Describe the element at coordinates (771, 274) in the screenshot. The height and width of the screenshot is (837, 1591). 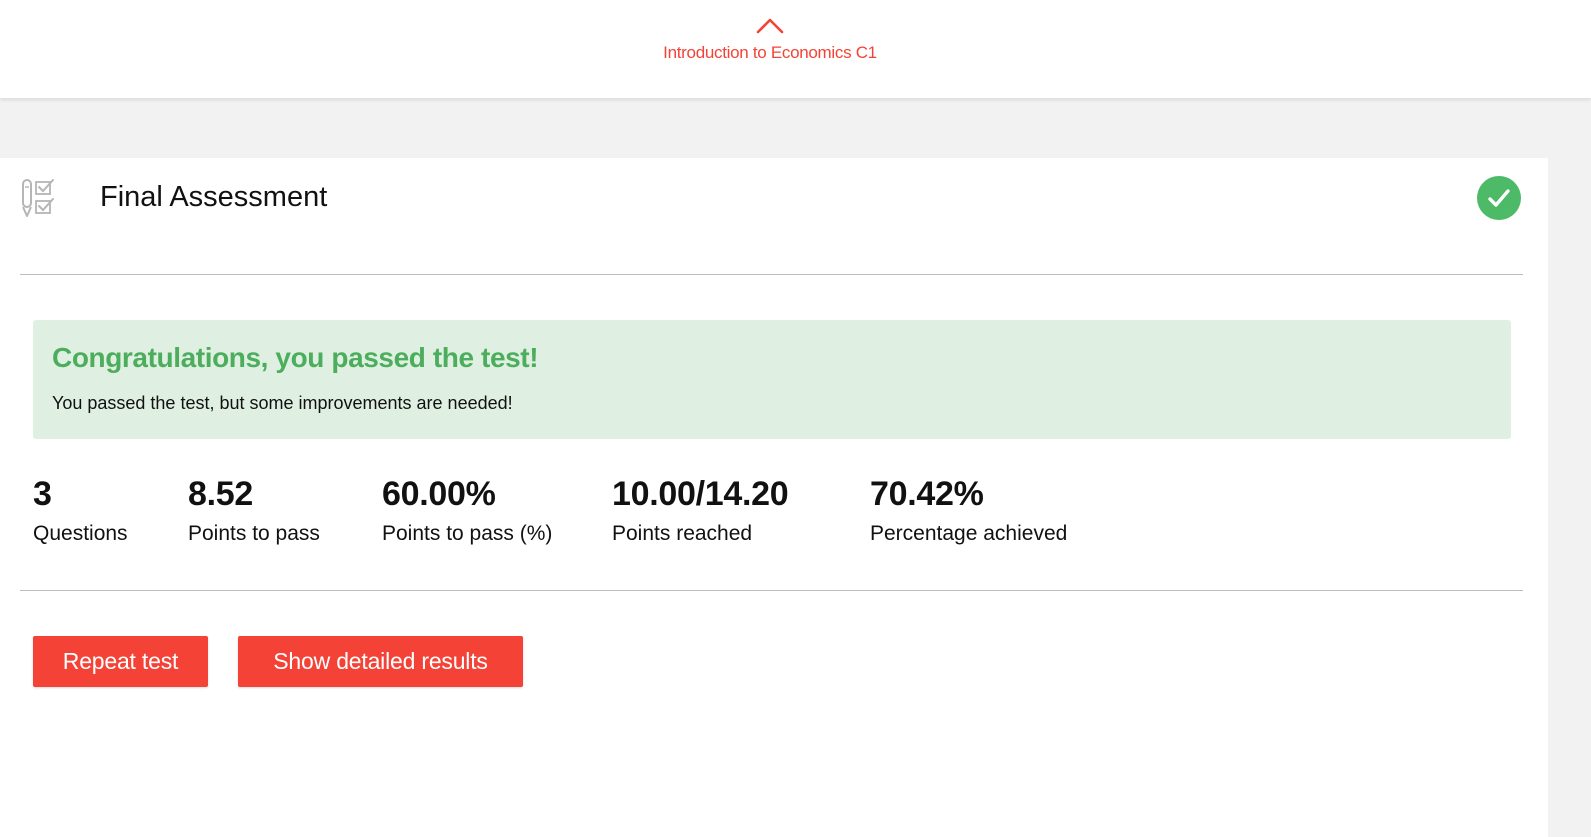
I see `header-divider` at that location.